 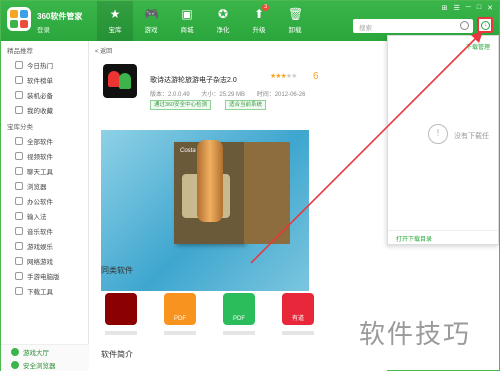 I want to click on intro-title: 软件简介, so click(x=117, y=354).